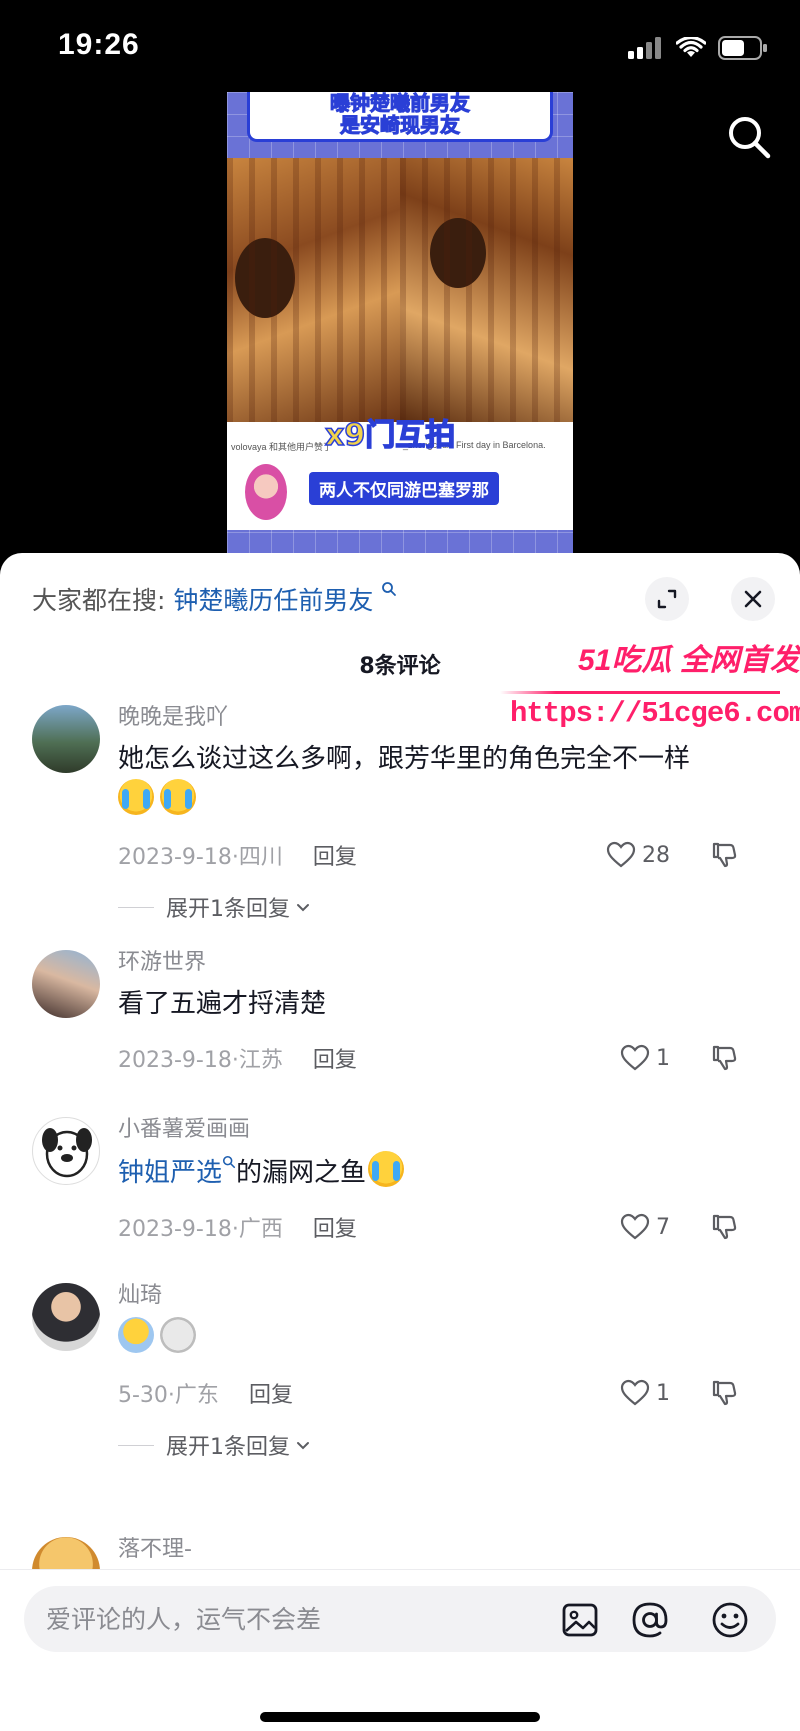  I want to click on comment-input-wrapper, so click(400, 1619).